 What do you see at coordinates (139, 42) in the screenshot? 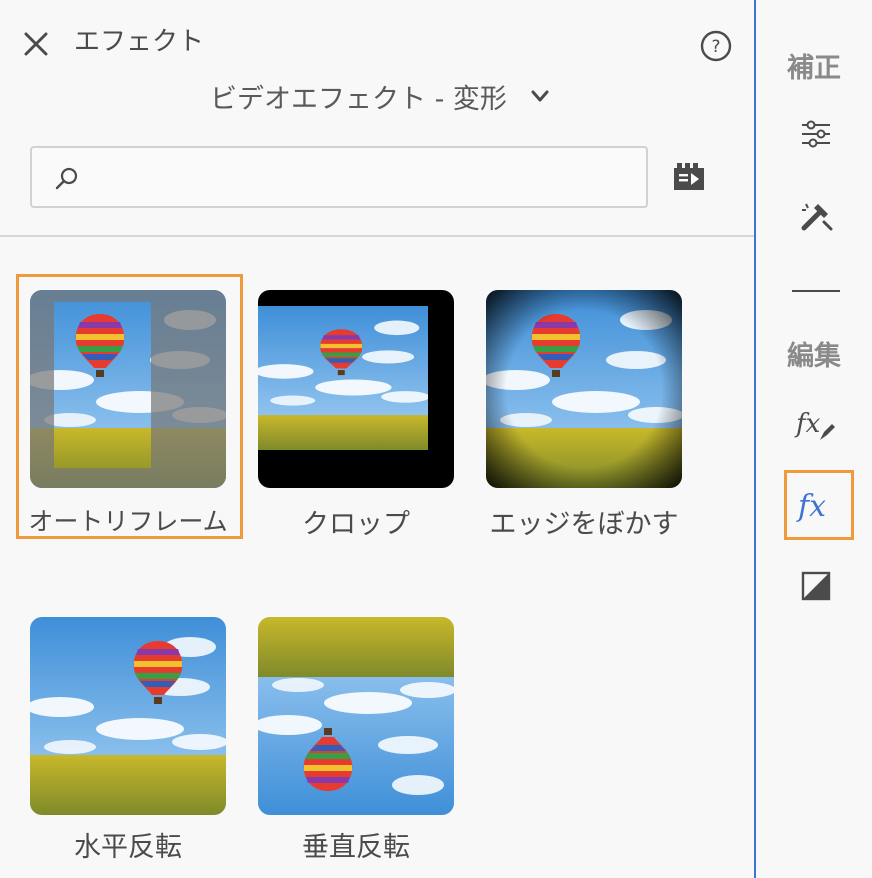
I see `panel-title: エフェクト` at bounding box center [139, 42].